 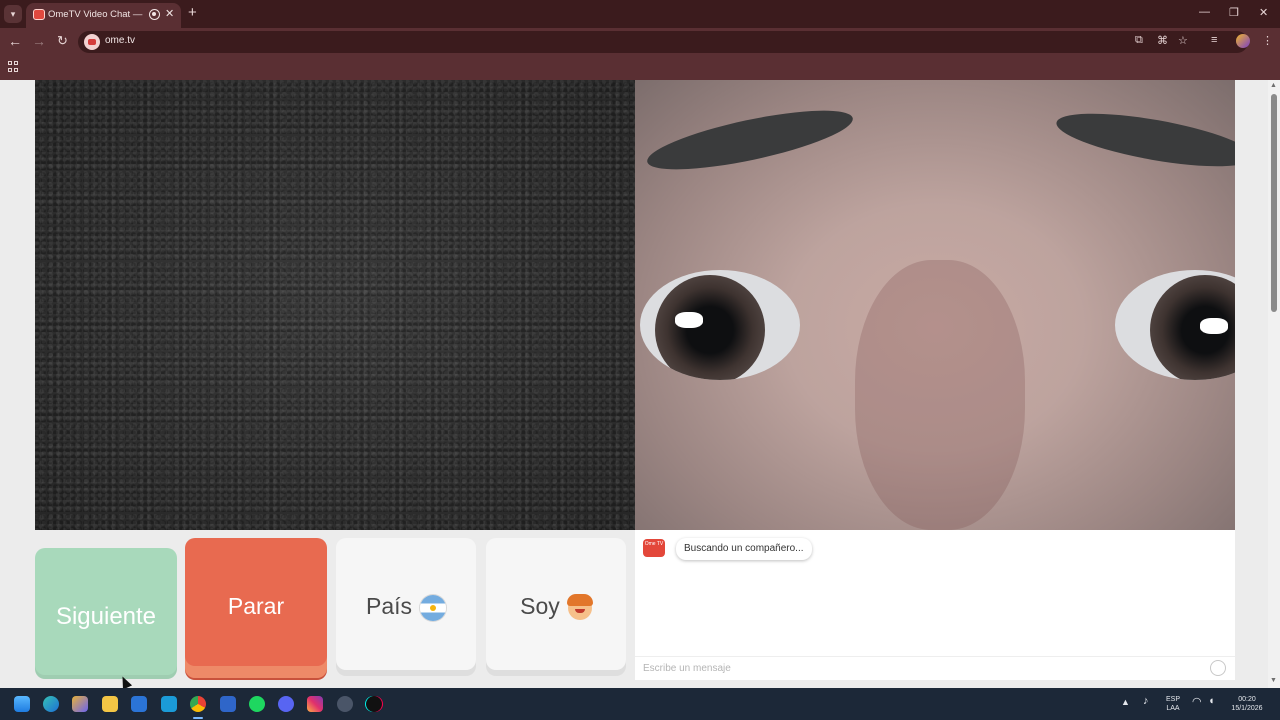 What do you see at coordinates (1162, 40) in the screenshot?
I see `translate-icon: ⌘` at bounding box center [1162, 40].